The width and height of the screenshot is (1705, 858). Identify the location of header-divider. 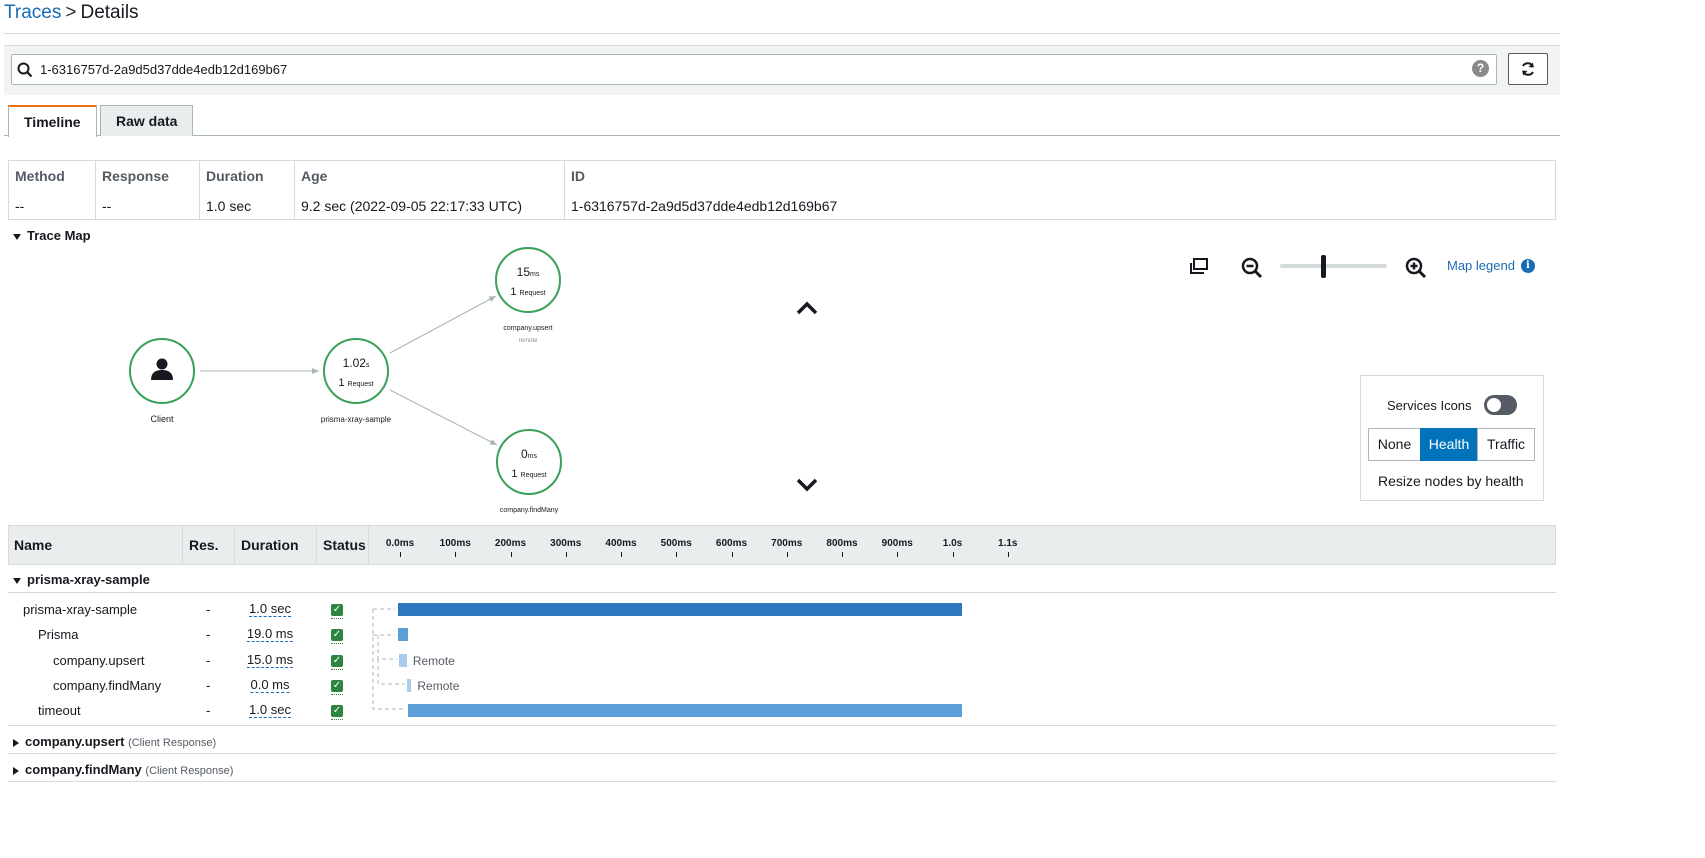
(782, 33).